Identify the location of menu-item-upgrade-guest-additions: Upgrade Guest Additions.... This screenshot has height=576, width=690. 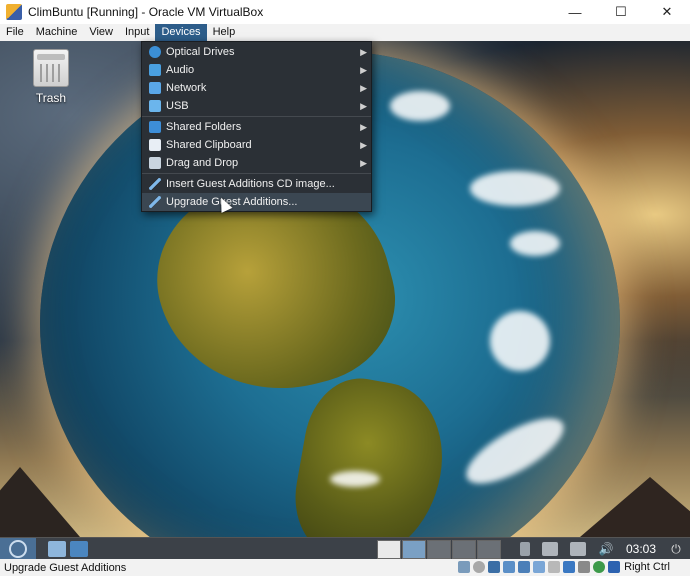
(256, 202).